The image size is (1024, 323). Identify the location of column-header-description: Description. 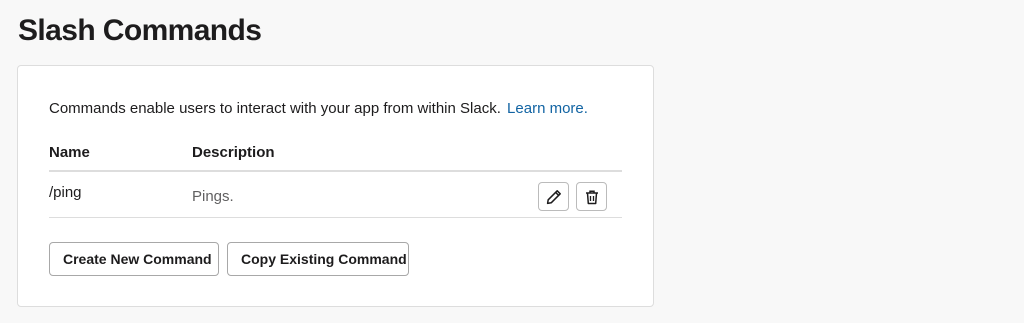
(233, 152).